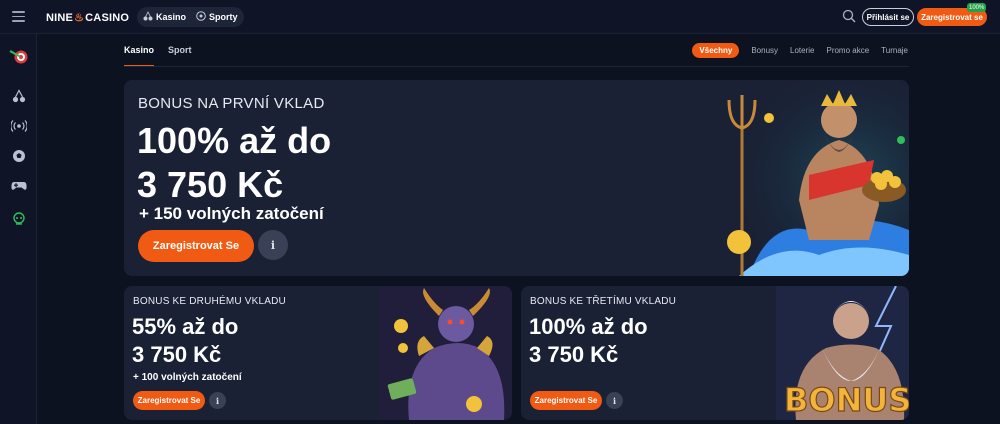 Image resolution: width=1000 pixels, height=424 pixels. What do you see at coordinates (18, 229) in the screenshot?
I see `sidebar` at bounding box center [18, 229].